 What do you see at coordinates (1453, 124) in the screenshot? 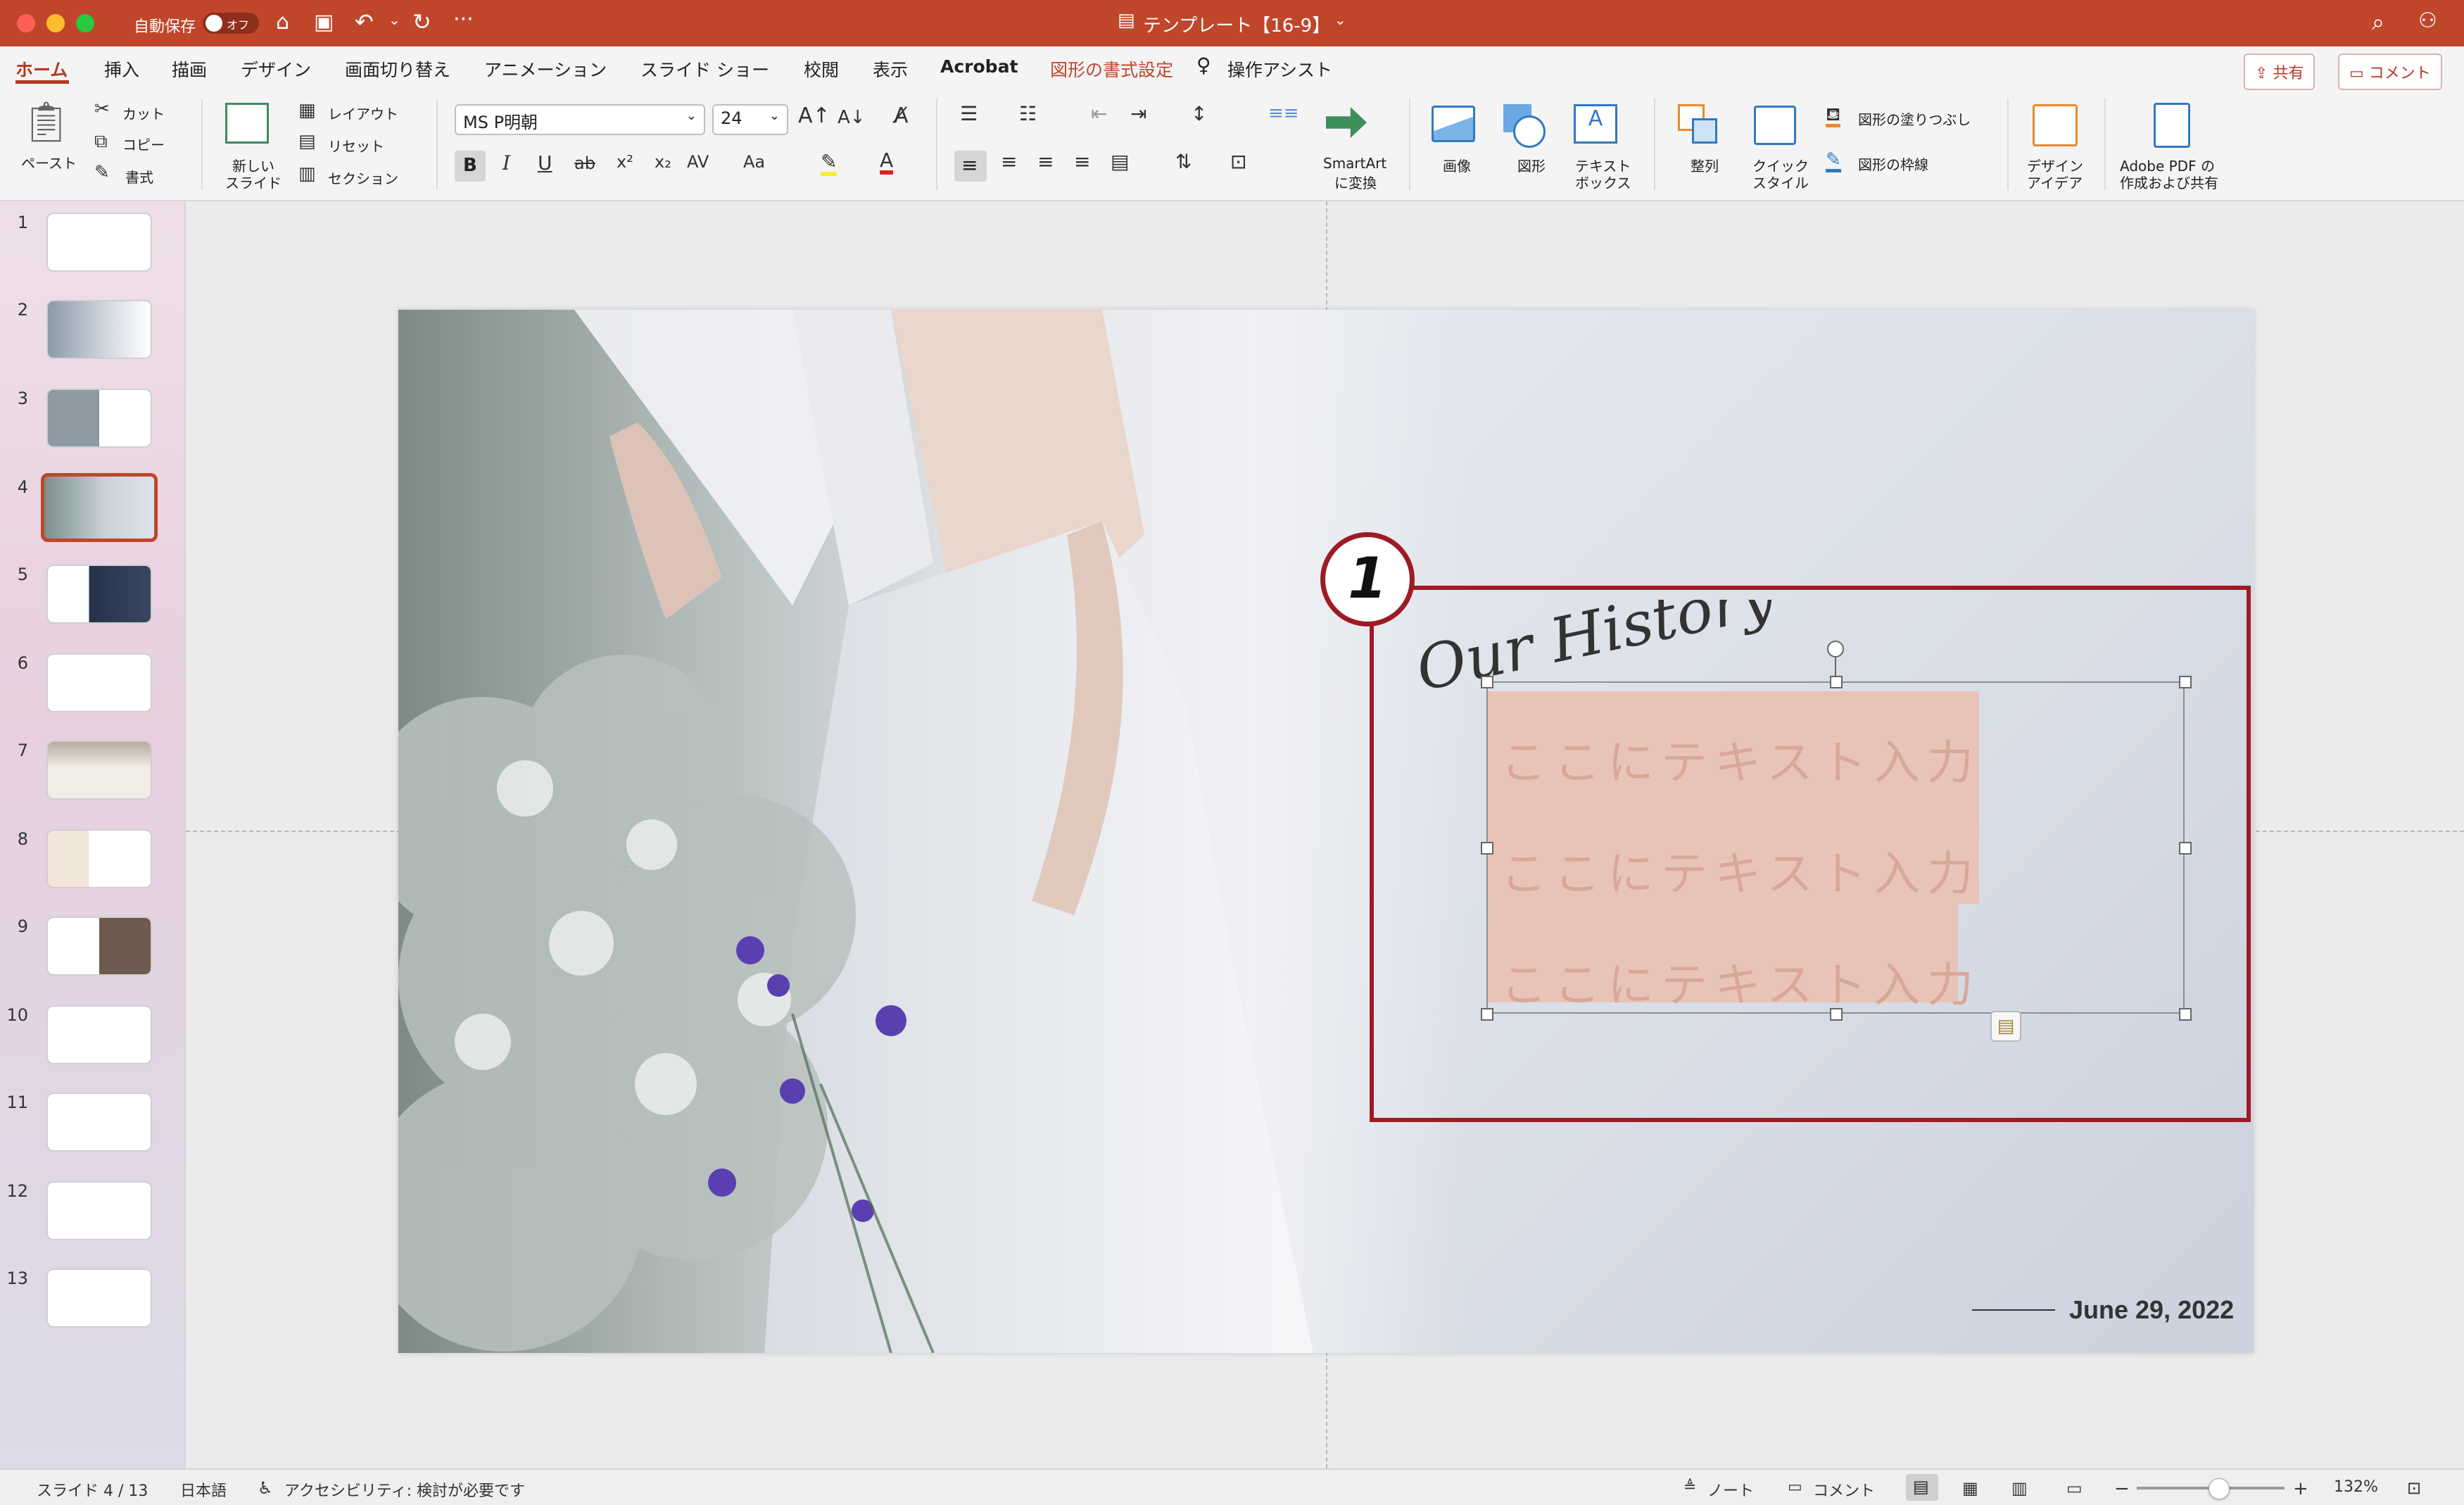
I see `picture-icon` at bounding box center [1453, 124].